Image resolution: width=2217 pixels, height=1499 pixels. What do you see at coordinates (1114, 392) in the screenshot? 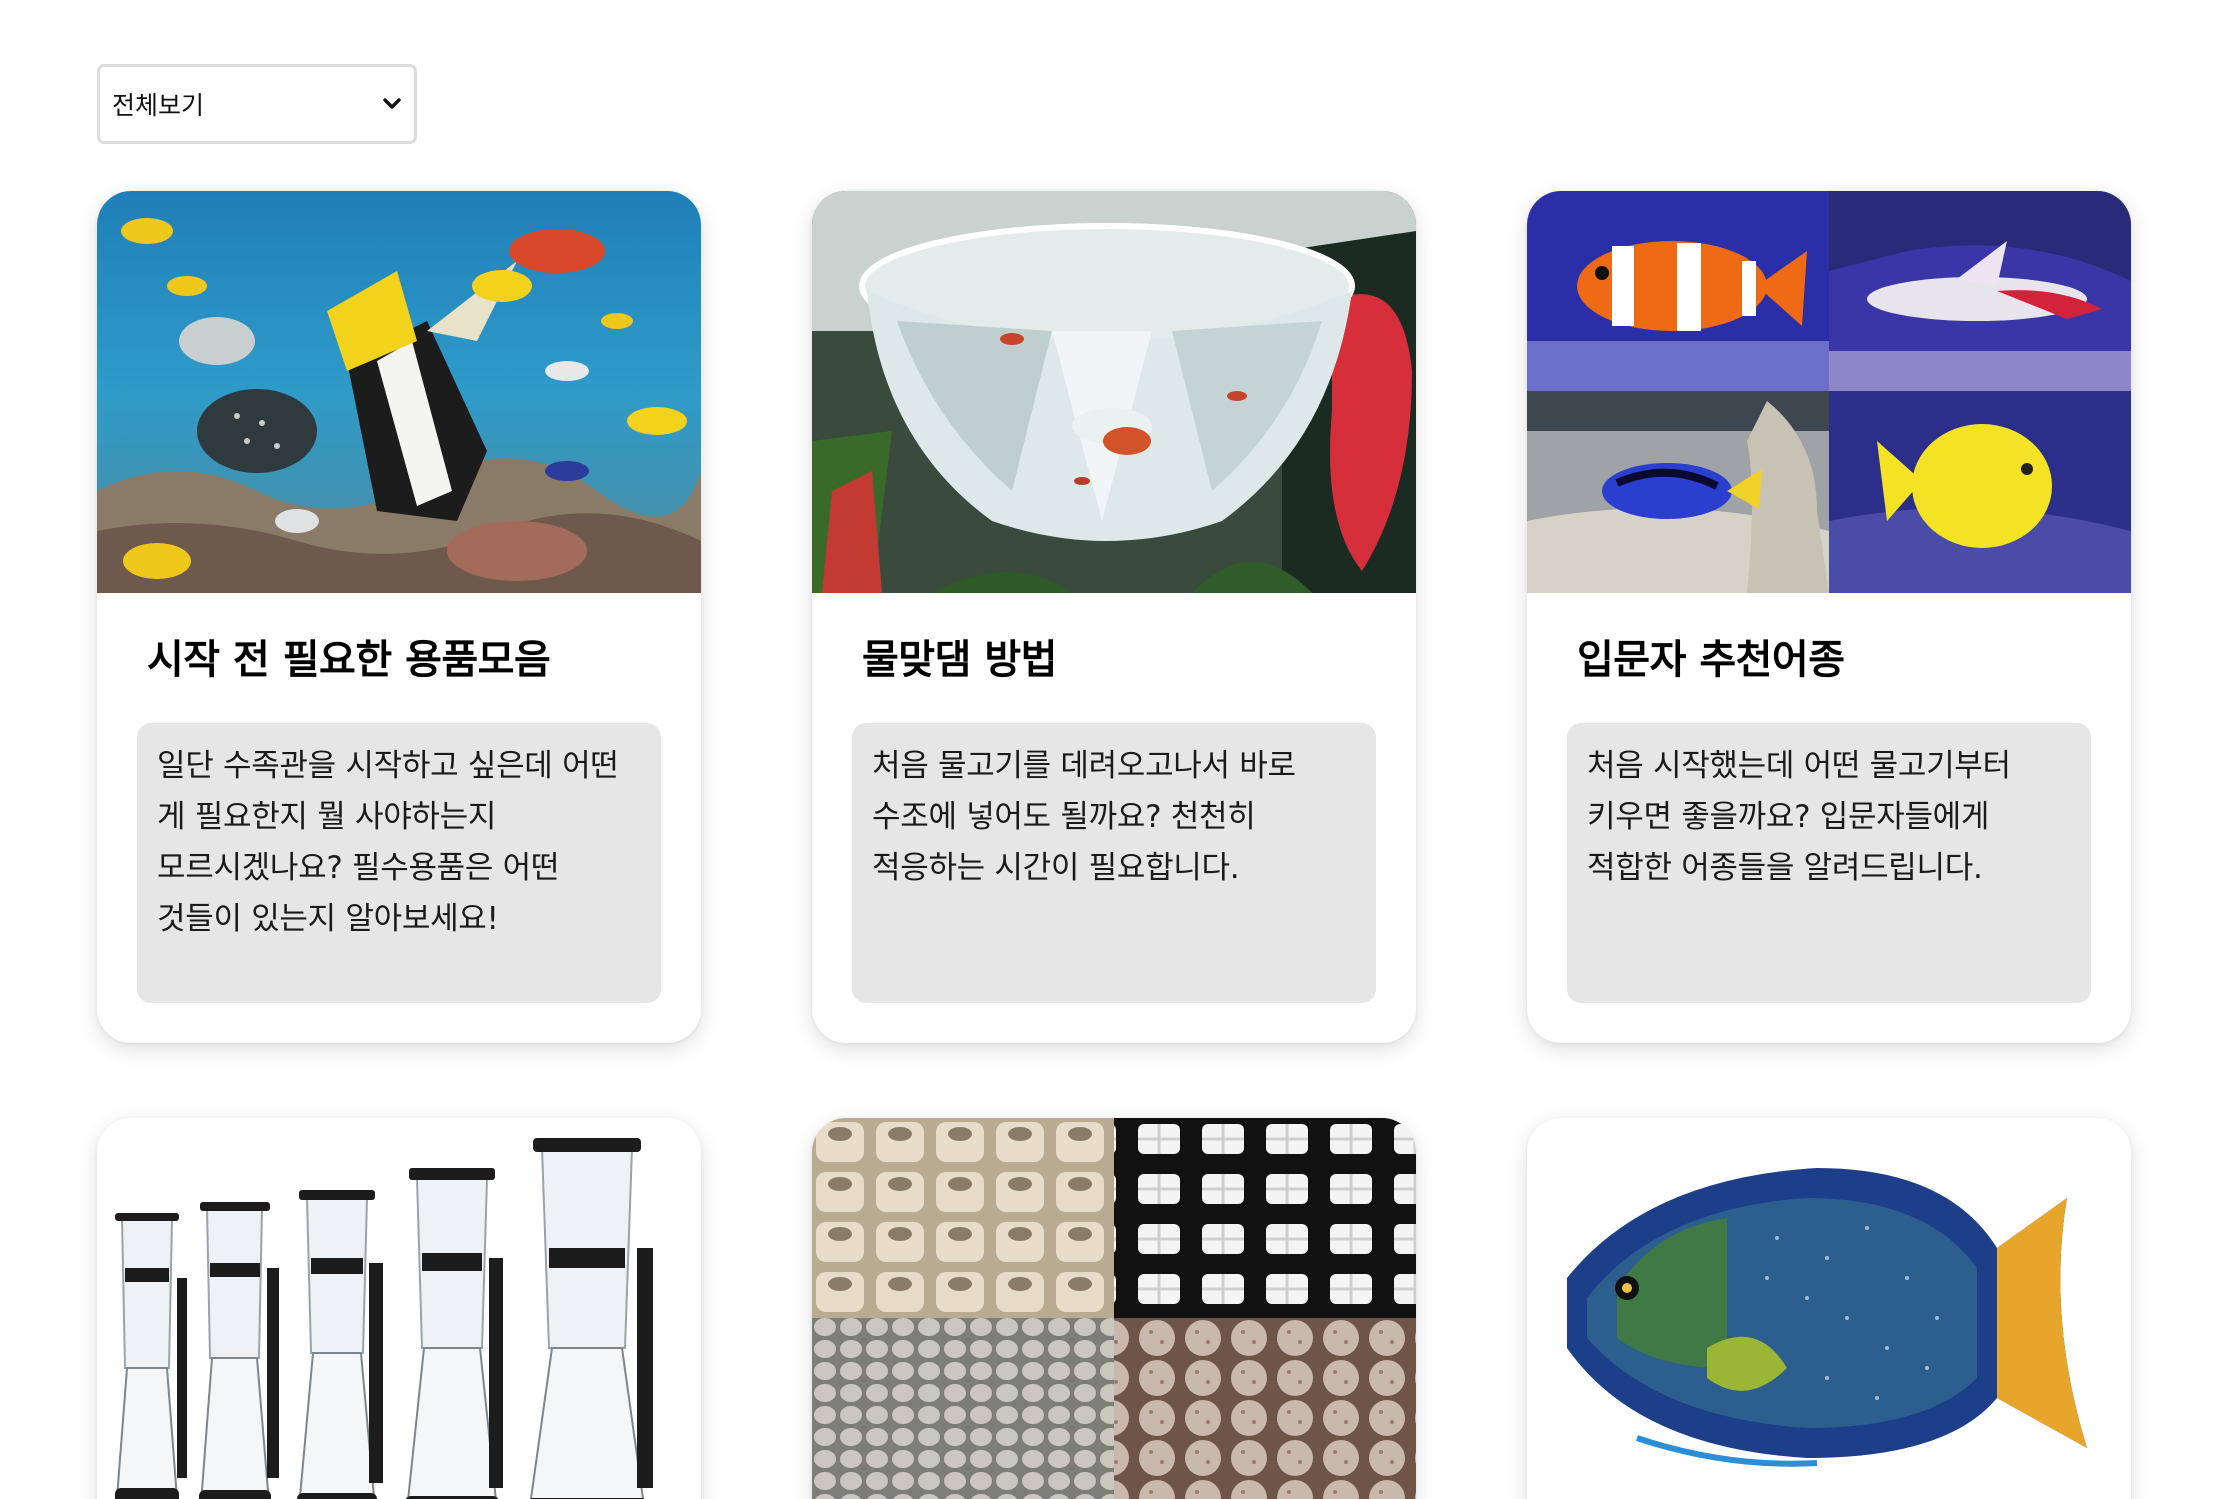
I see `fish-acclimation-cup-image` at bounding box center [1114, 392].